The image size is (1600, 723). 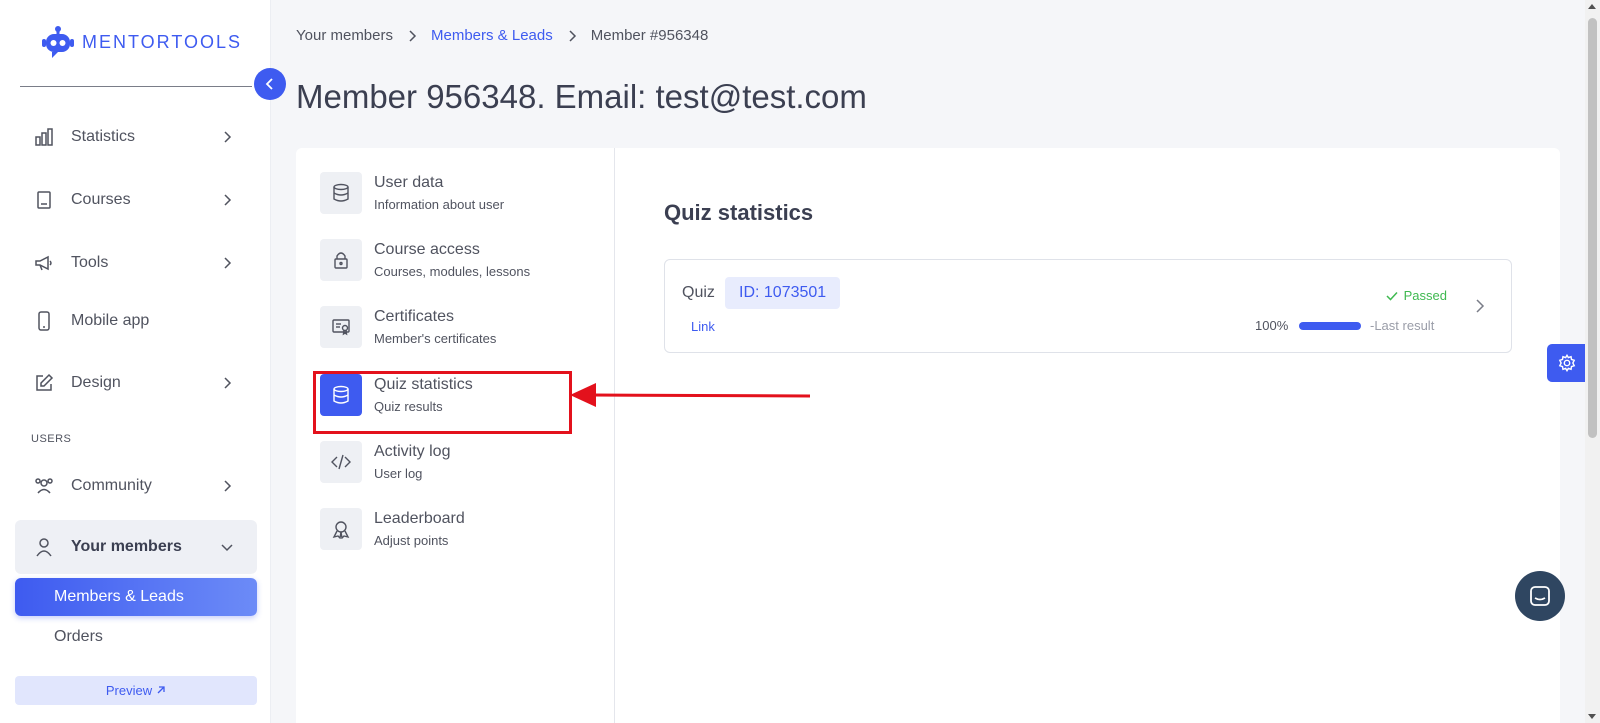 I want to click on quiz-id-badge: ID: 1073501, so click(x=783, y=293).